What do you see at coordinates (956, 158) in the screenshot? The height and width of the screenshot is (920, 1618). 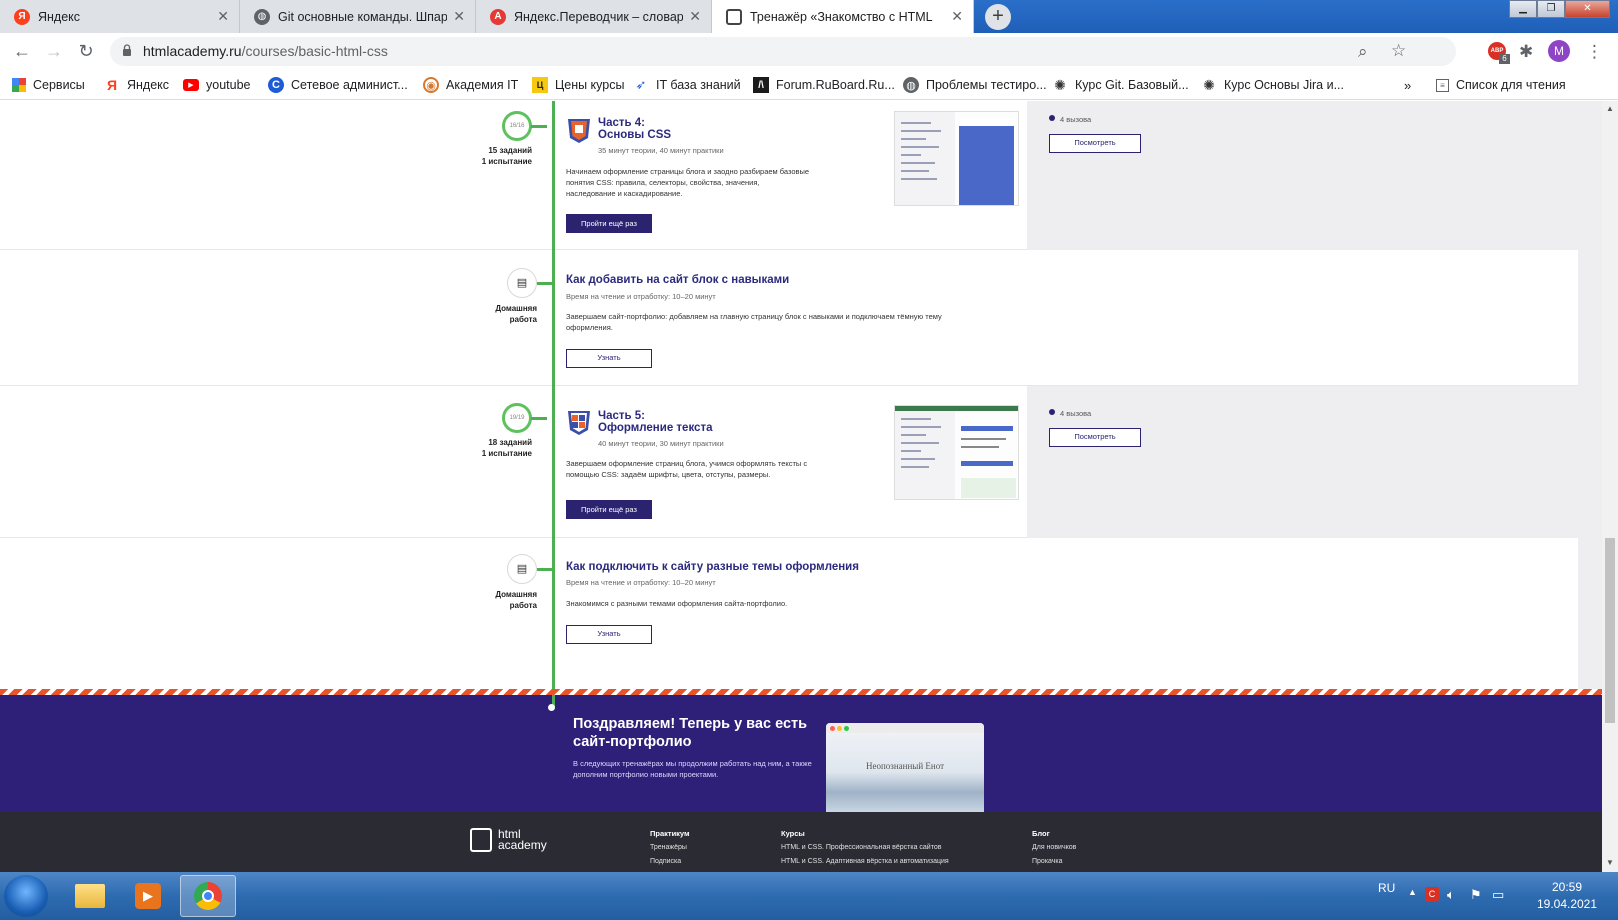 I see `part-4-preview-image` at bounding box center [956, 158].